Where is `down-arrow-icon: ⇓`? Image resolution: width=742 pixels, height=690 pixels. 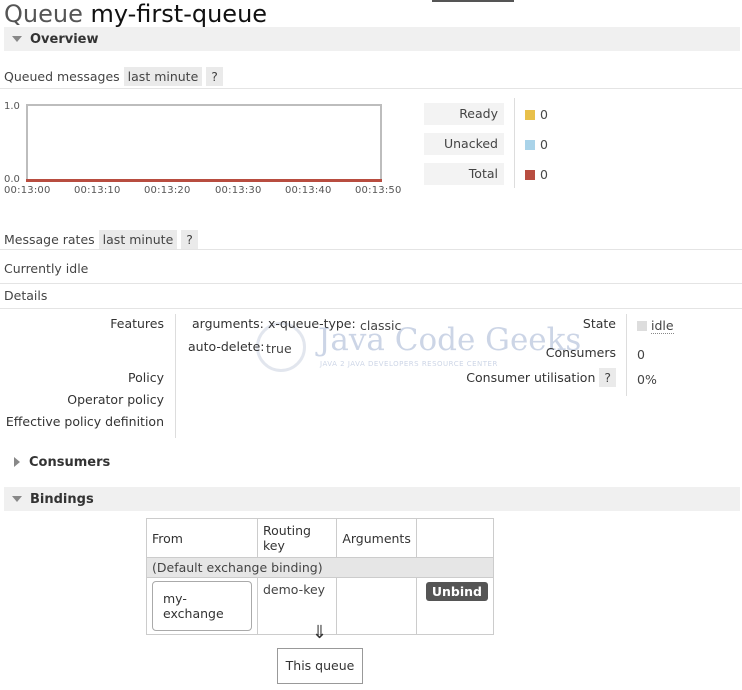 down-arrow-icon: ⇓ is located at coordinates (320, 632).